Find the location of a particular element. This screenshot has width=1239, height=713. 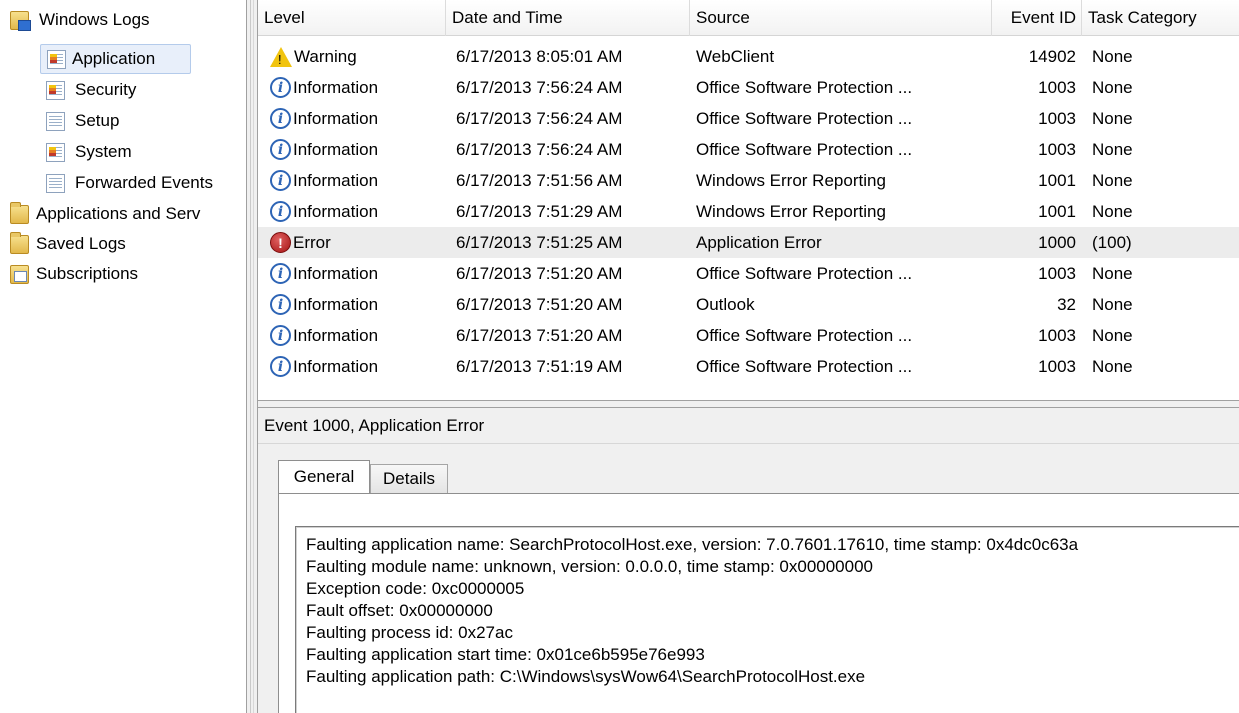

tree-item-applications-and-services: Applications and Serv is located at coordinates (107, 214).